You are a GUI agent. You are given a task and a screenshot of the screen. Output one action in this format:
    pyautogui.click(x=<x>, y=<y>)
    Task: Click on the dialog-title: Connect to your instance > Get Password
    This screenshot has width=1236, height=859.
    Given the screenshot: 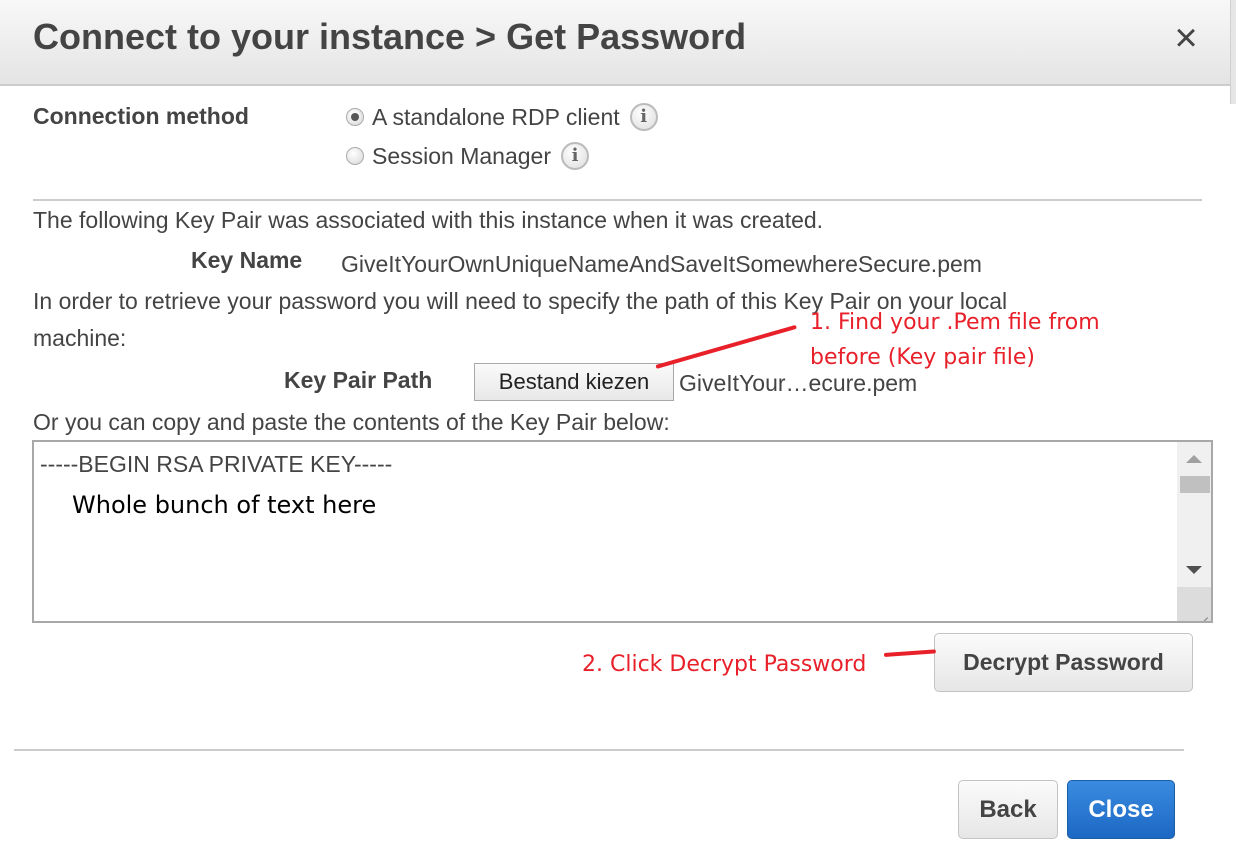 What is the action you would take?
    pyautogui.click(x=390, y=36)
    